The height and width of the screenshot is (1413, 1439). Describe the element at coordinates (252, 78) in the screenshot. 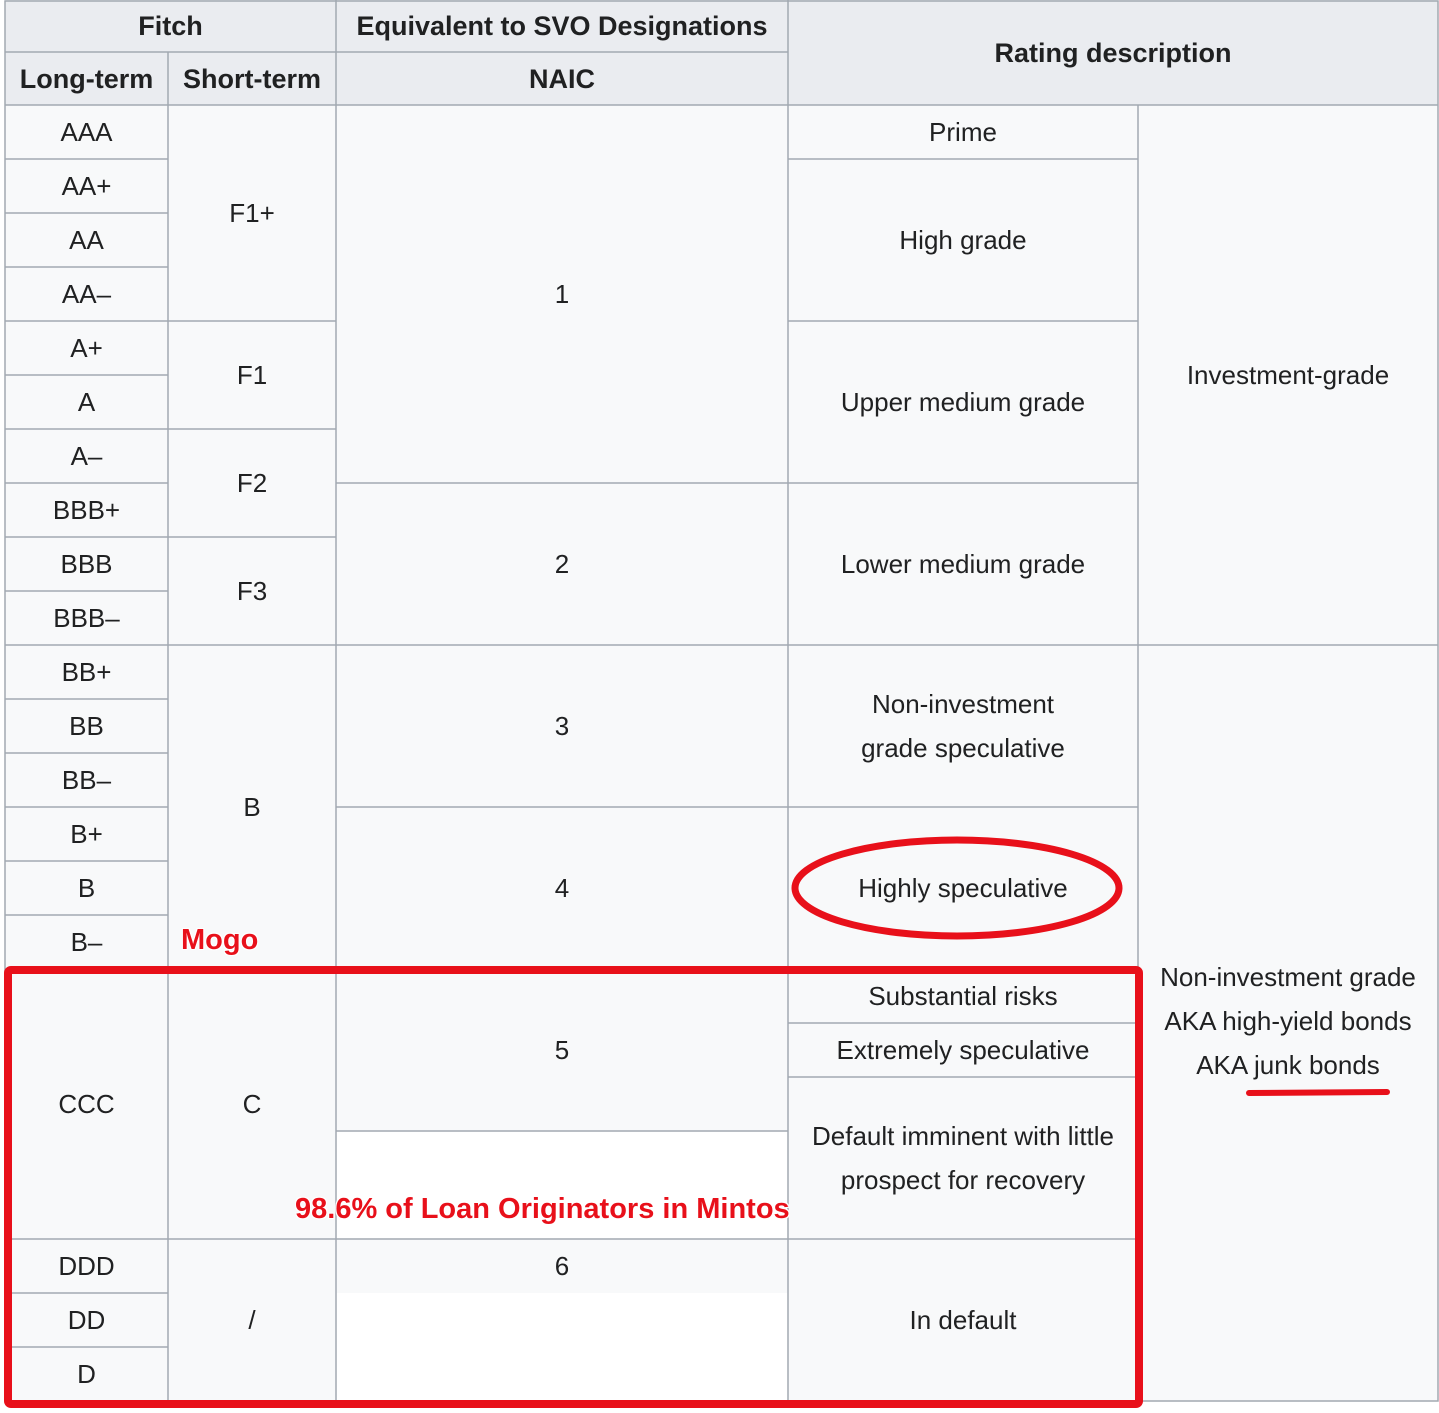

I see `header-short-term: Short-term` at that location.